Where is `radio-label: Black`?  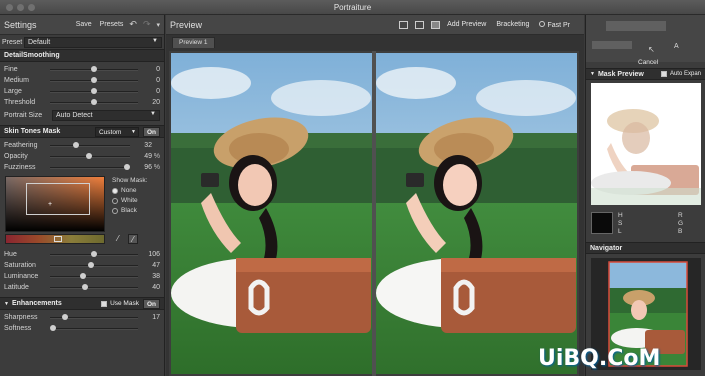
radio-label: Black is located at coordinates (129, 210).